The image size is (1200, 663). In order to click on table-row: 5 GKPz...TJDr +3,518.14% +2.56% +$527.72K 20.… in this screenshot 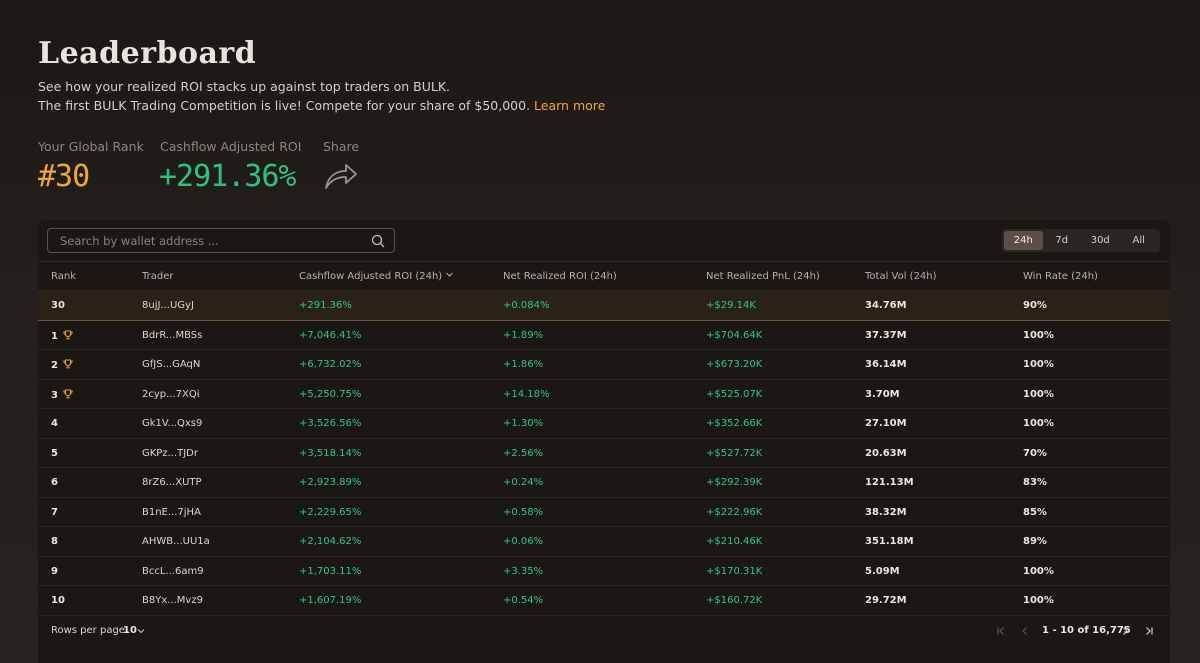, I will do `click(604, 453)`.